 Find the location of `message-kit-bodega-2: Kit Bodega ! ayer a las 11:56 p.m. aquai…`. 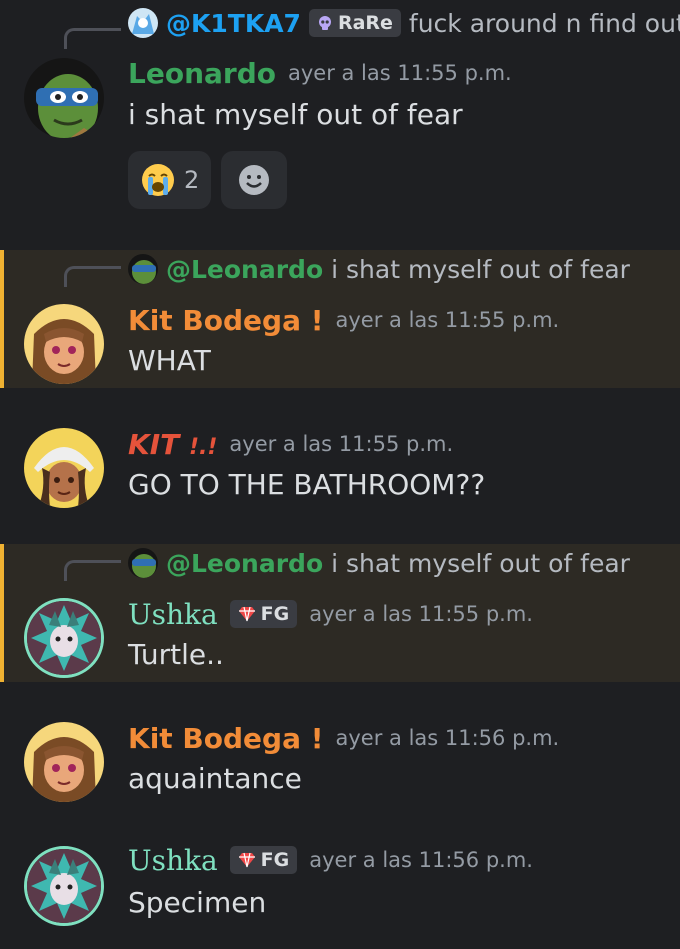

message-kit-bodega-2: Kit Bodega ! ayer a las 11:56 p.m. aquai… is located at coordinates (340, 759).